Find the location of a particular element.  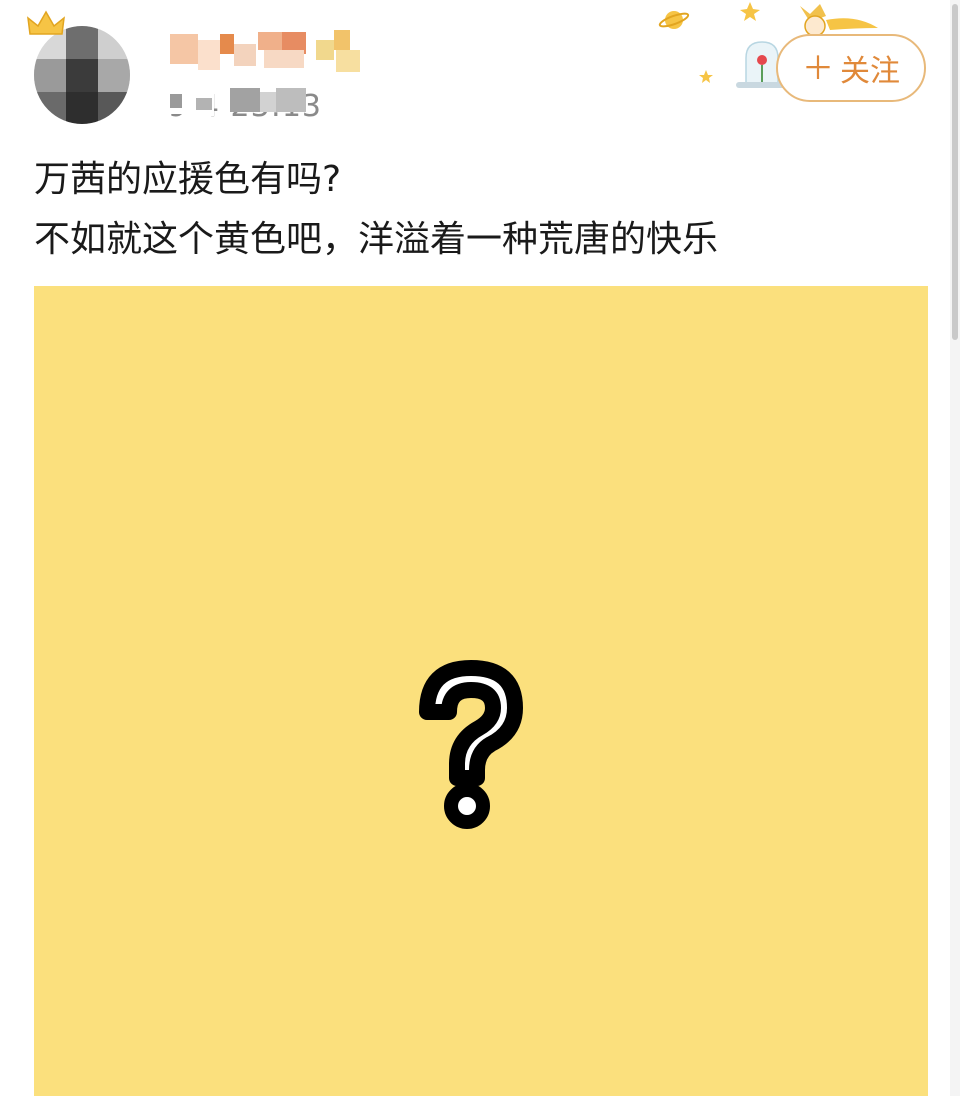

post-text: 万茜的应援色有吗? 不如就这个黄色吧，洋溢着一种荒唐的快乐 is located at coordinates (479, 210).